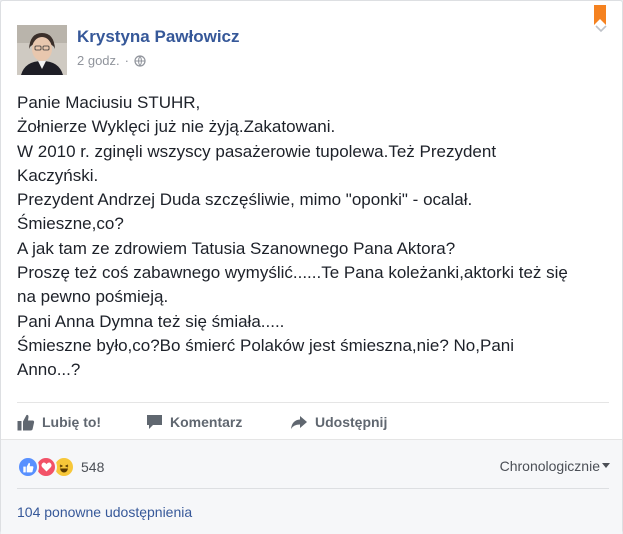 The height and width of the screenshot is (534, 623). I want to click on post-author-name: Krystyna Pawłowicz, so click(158, 37).